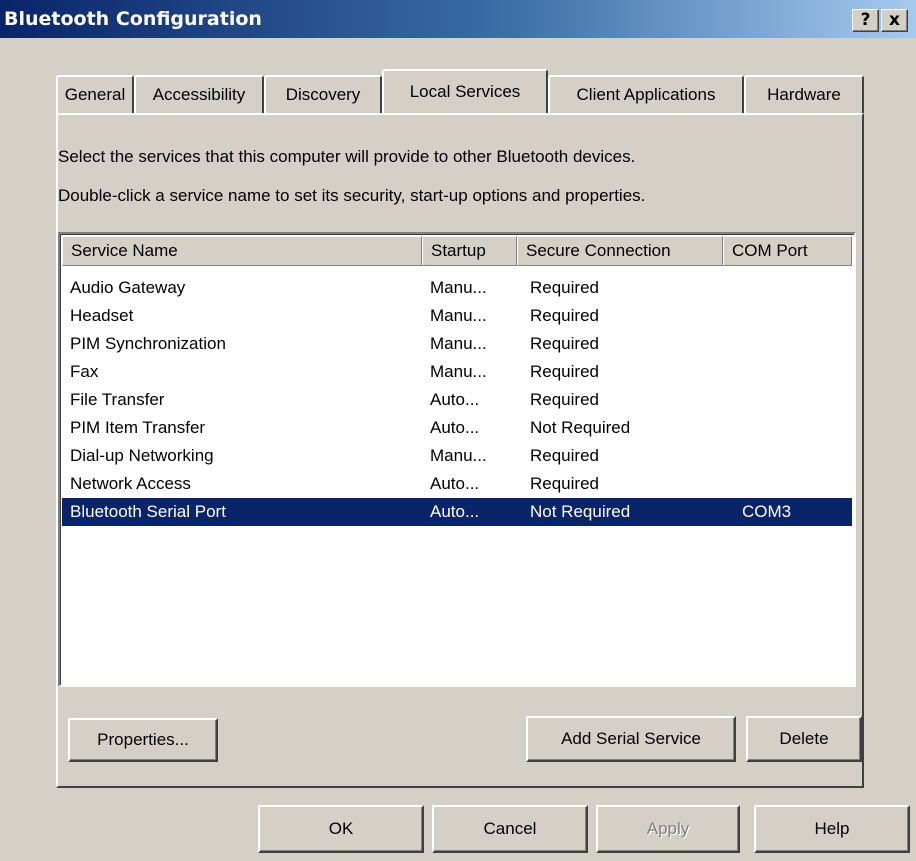 This screenshot has height=861, width=916. Describe the element at coordinates (631, 739) in the screenshot. I see `add-serial-service-button: Add Serial Service` at that location.